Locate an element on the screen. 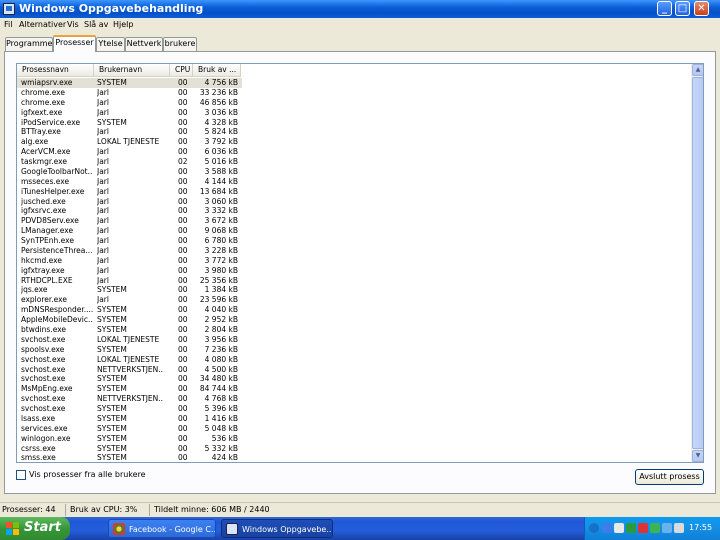 This screenshot has height=540, width=720. table-row: iTunesHelper.exe Jarl 00 13 684 kB is located at coordinates (355, 192).